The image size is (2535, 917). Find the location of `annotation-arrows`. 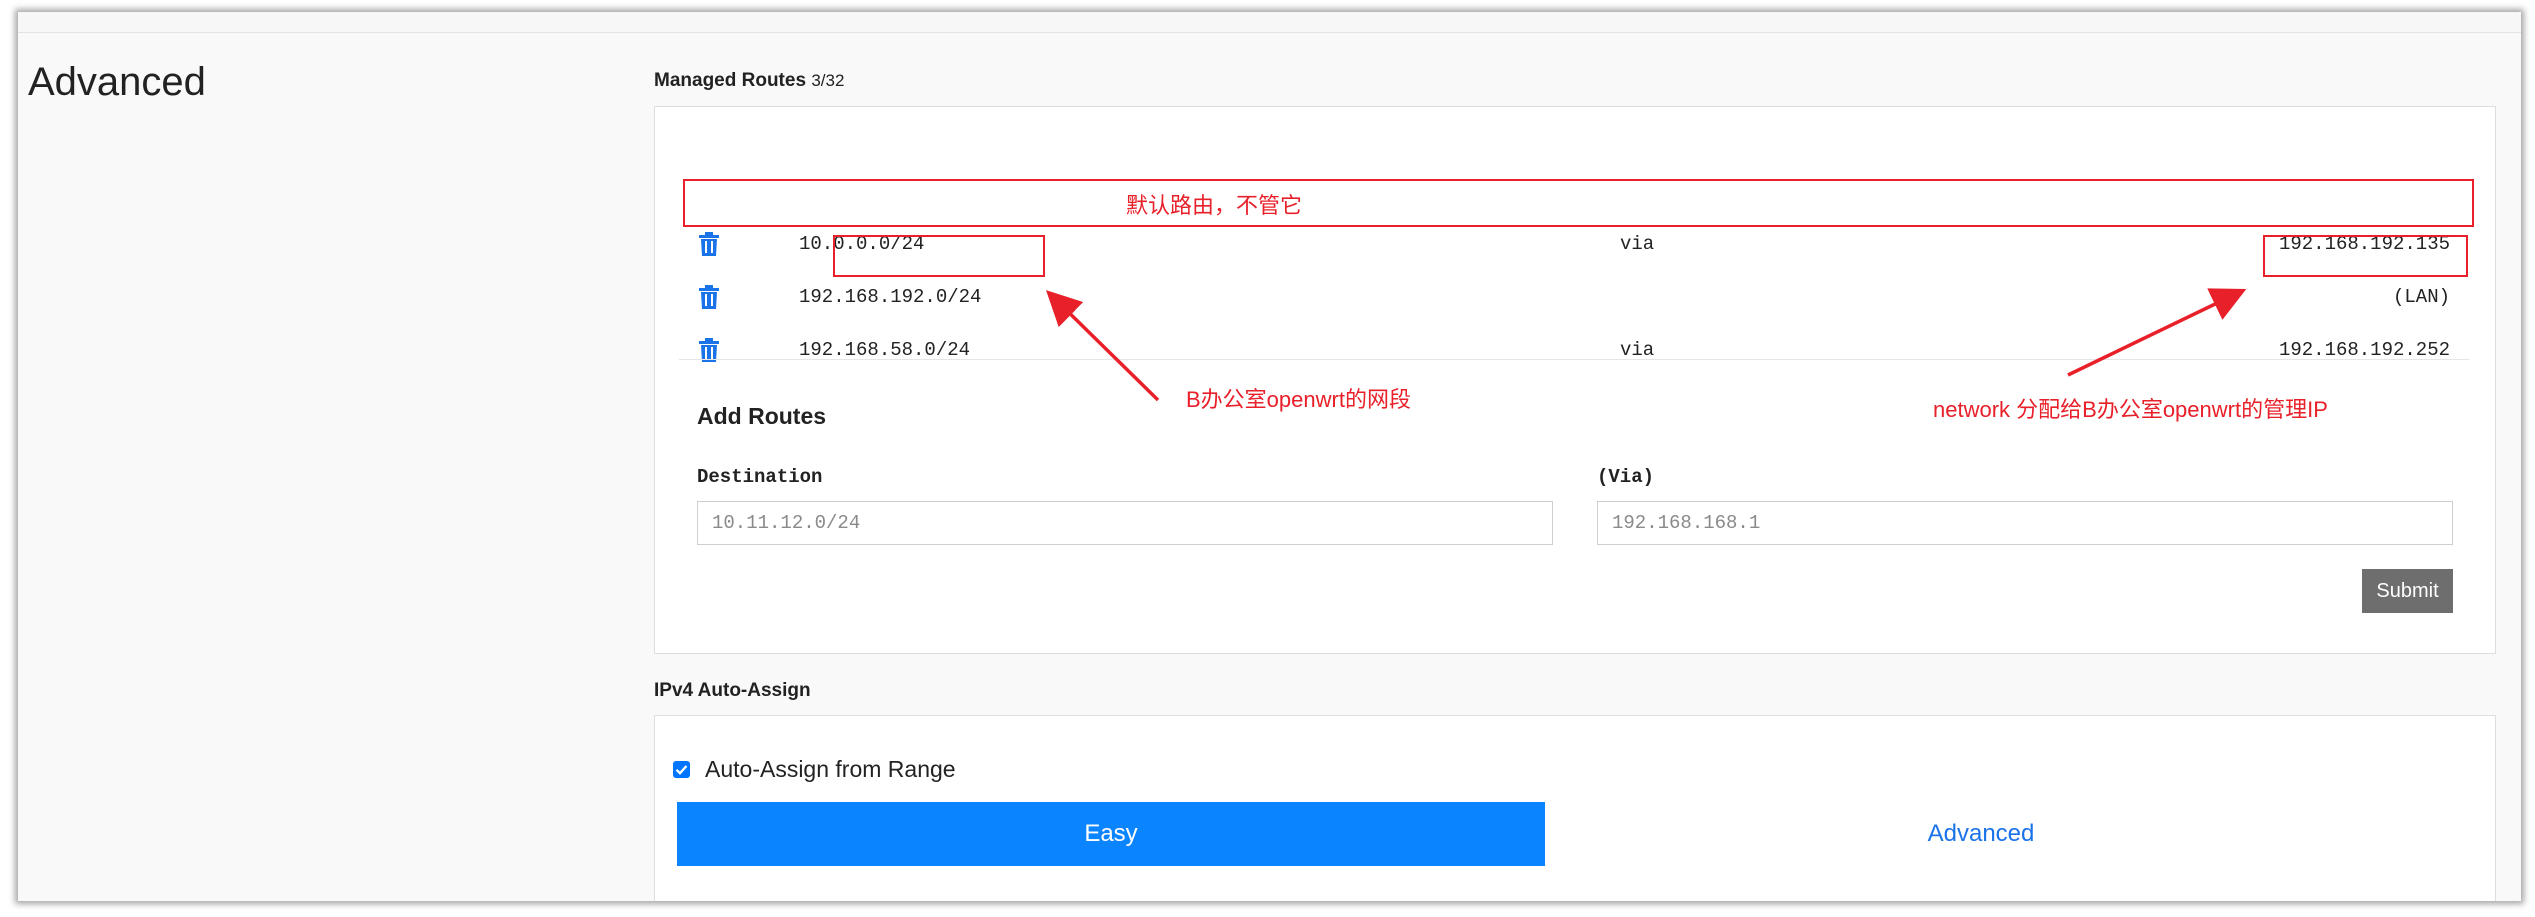

annotation-arrows is located at coordinates (1646, 345).